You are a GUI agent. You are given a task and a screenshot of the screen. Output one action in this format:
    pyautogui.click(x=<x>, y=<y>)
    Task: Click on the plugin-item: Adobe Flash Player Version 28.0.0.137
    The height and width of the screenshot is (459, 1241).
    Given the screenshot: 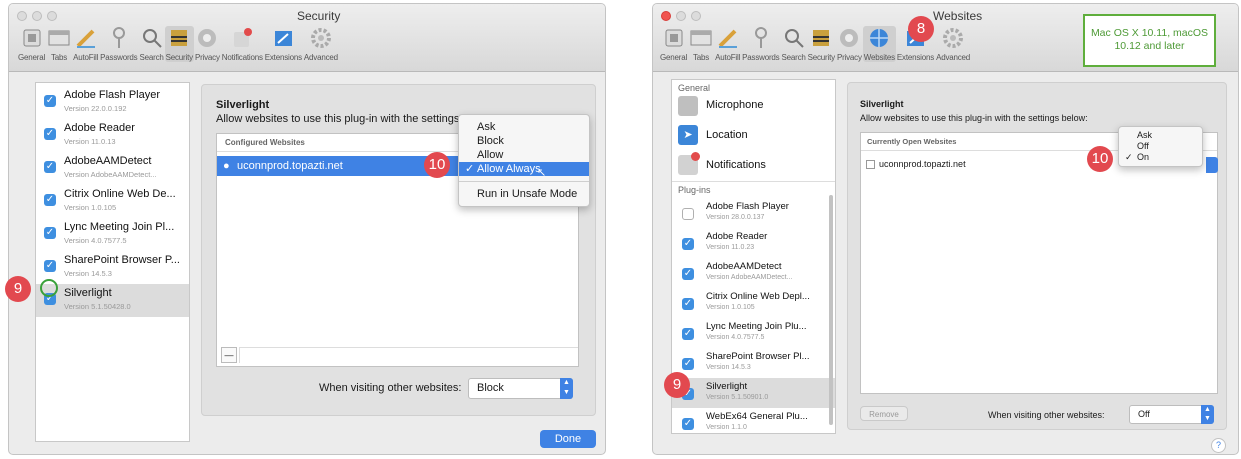 What is the action you would take?
    pyautogui.click(x=753, y=213)
    